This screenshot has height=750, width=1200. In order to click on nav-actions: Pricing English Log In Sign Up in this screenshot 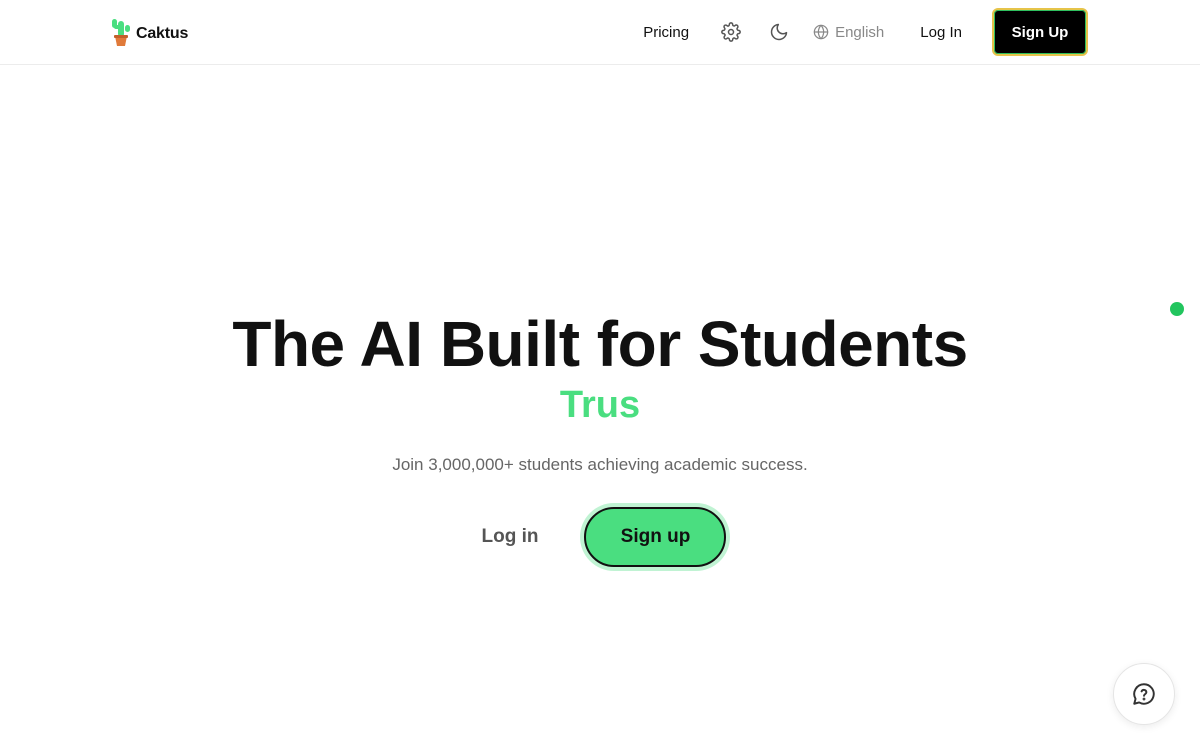, I will do `click(861, 32)`.